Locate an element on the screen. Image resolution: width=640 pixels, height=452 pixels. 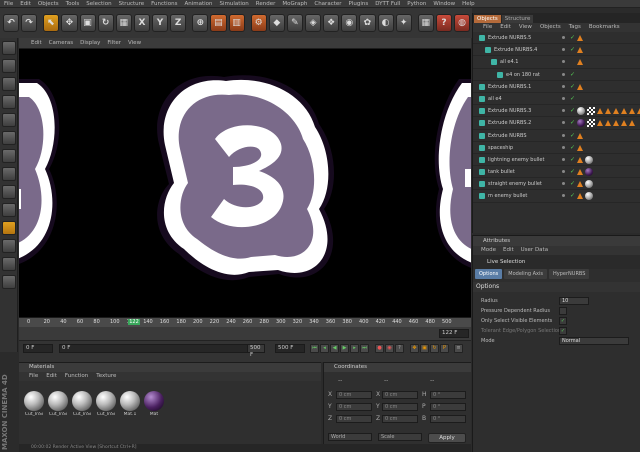
rotation-key-icon: ↻ is located at coordinates (434, 348).